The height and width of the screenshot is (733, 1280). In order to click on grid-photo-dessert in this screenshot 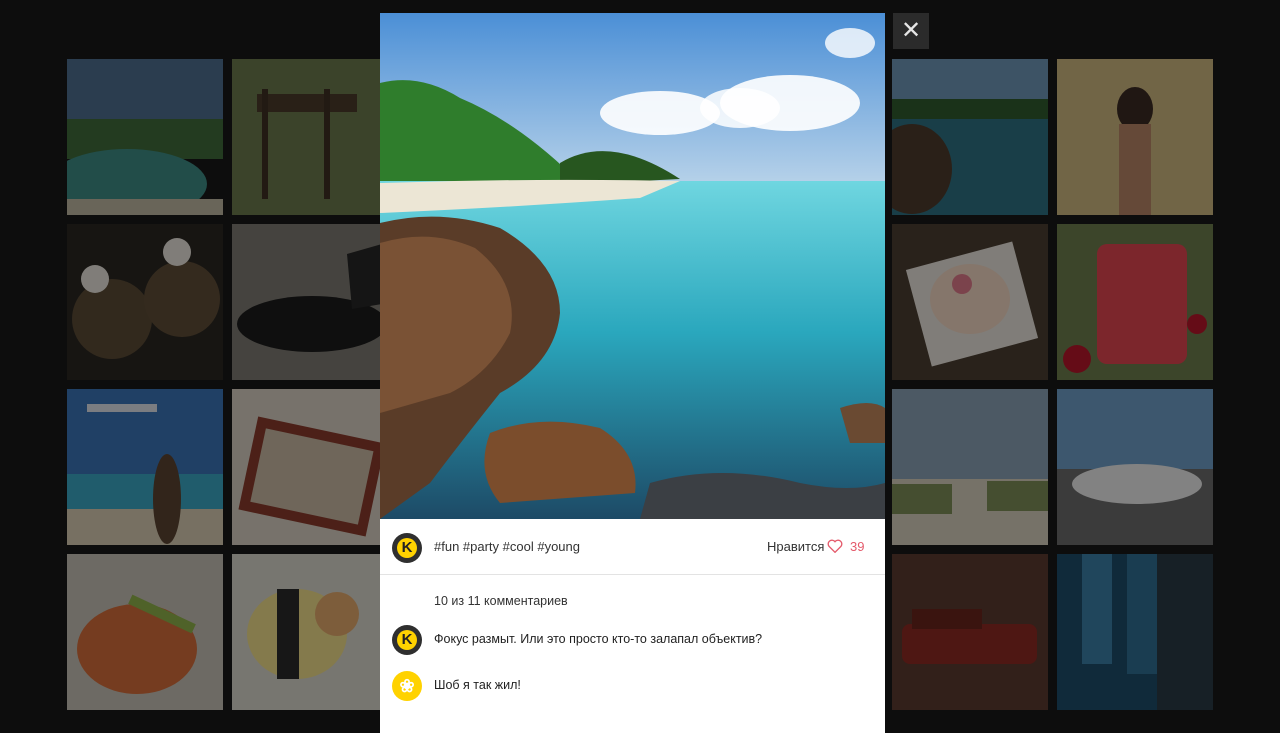, I will do `click(970, 302)`.